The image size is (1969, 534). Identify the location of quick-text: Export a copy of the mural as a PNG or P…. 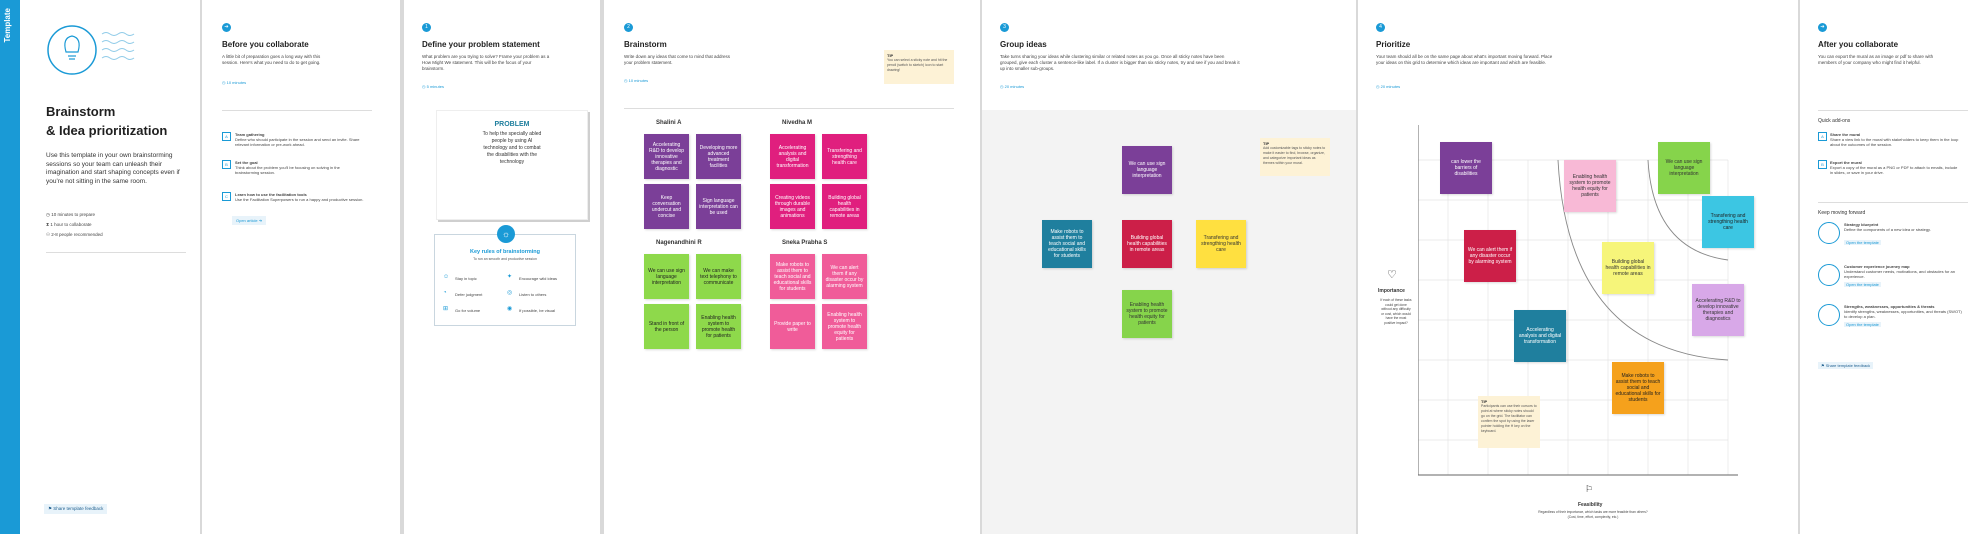
(1894, 170).